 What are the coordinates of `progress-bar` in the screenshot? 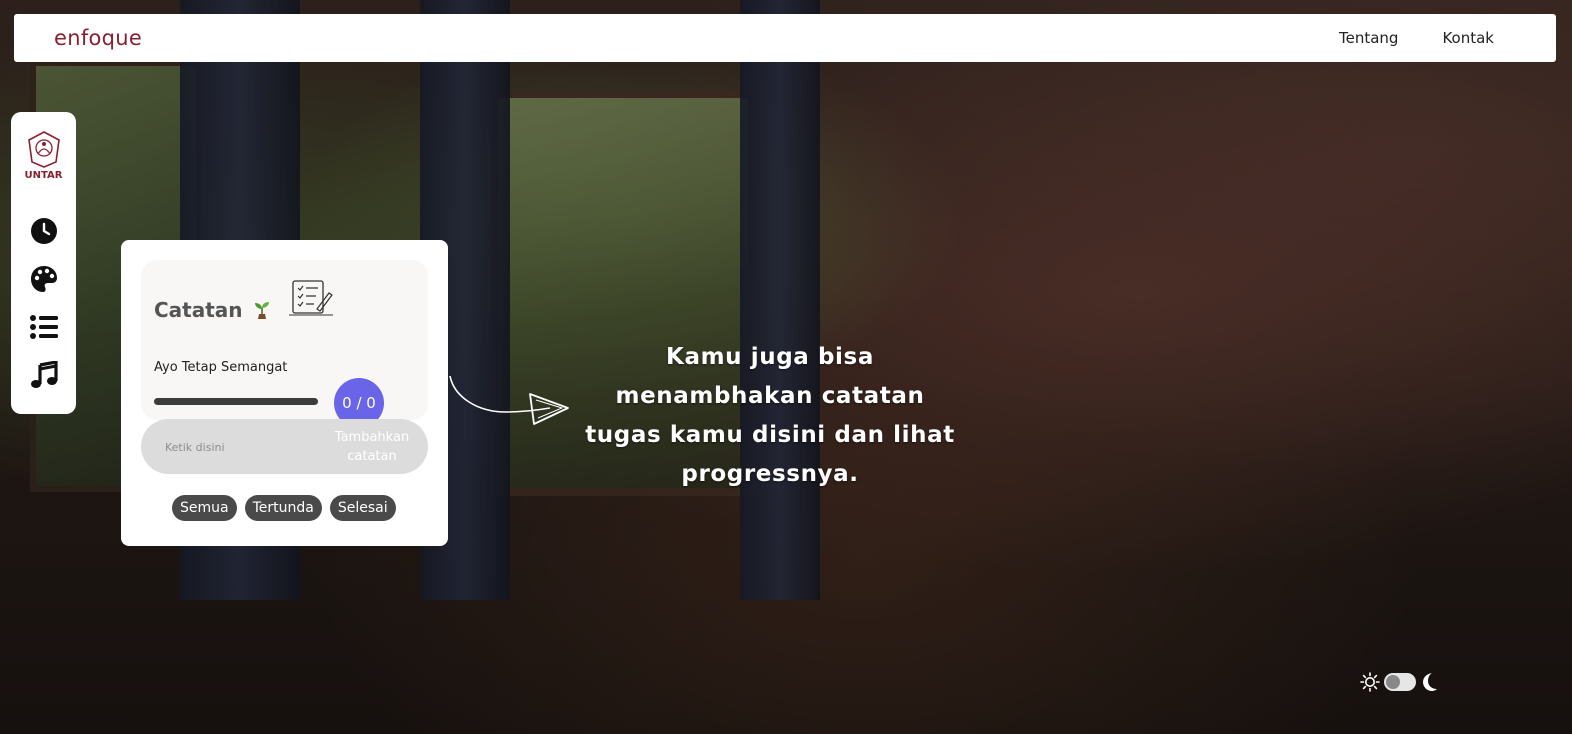 It's located at (236, 401).